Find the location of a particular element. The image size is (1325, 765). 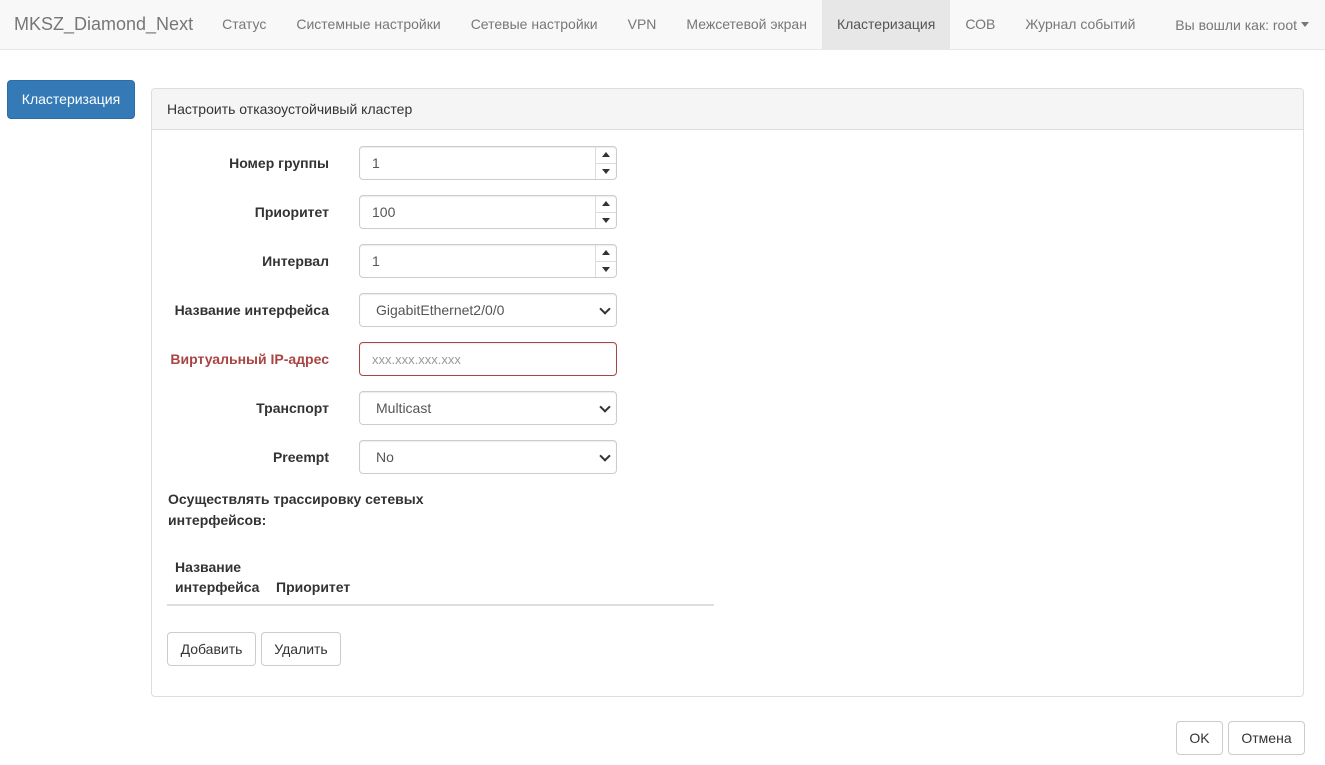

priority-spinner is located at coordinates (605, 212).